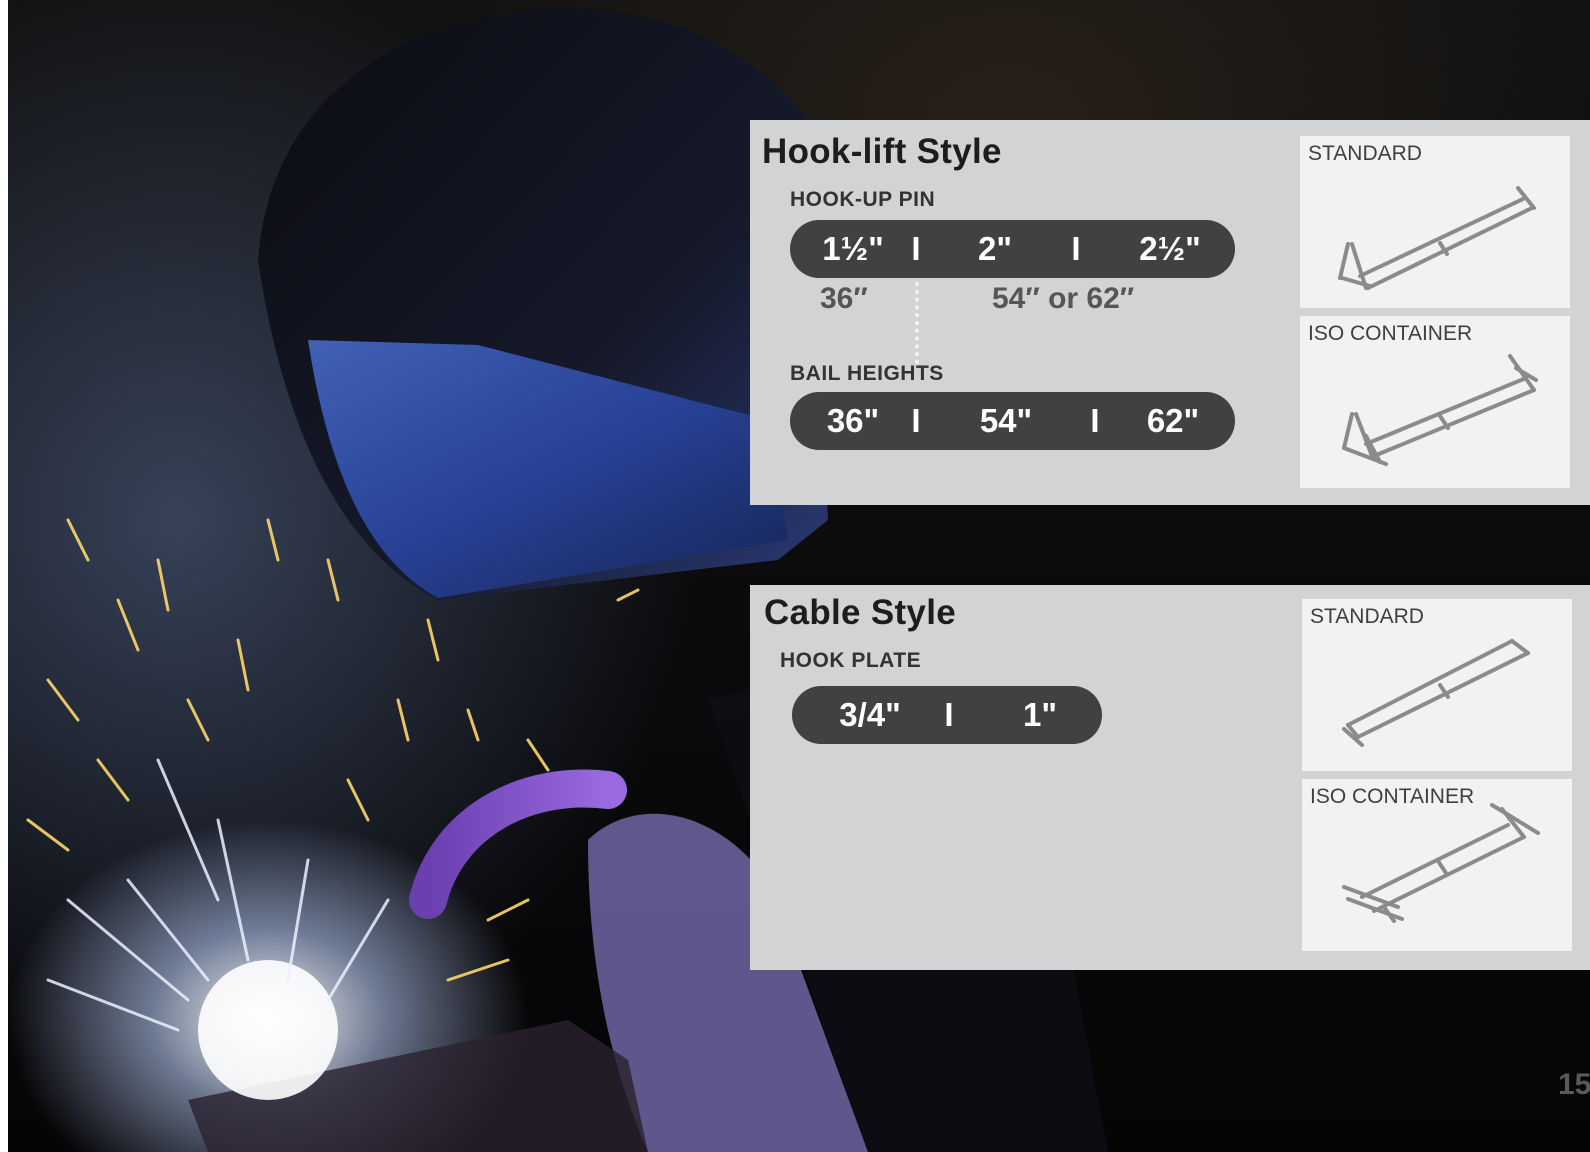 Image resolution: width=1590 pixels, height=1152 pixels. I want to click on page-number: 15, so click(1574, 1084).